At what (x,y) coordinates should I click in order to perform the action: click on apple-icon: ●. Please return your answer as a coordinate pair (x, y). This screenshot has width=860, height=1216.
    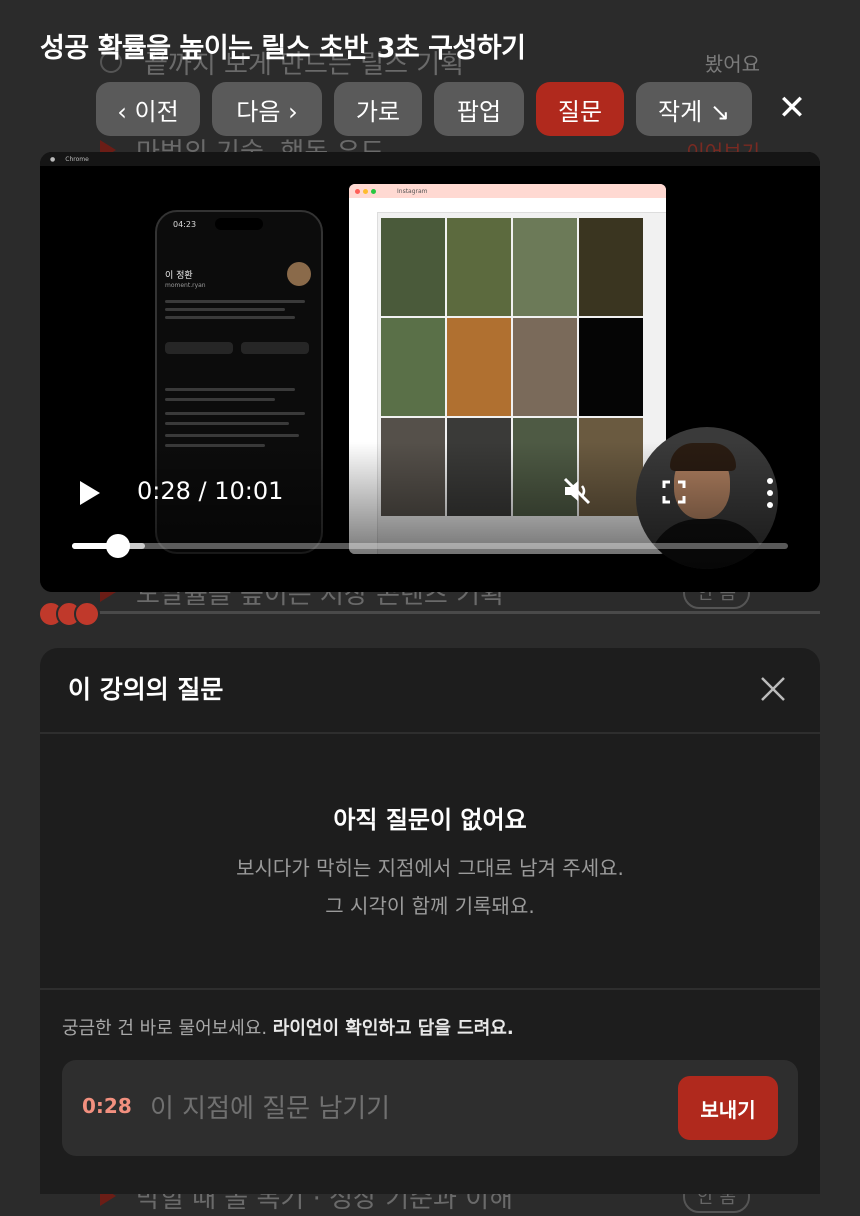
    Looking at the image, I should click on (53, 159).